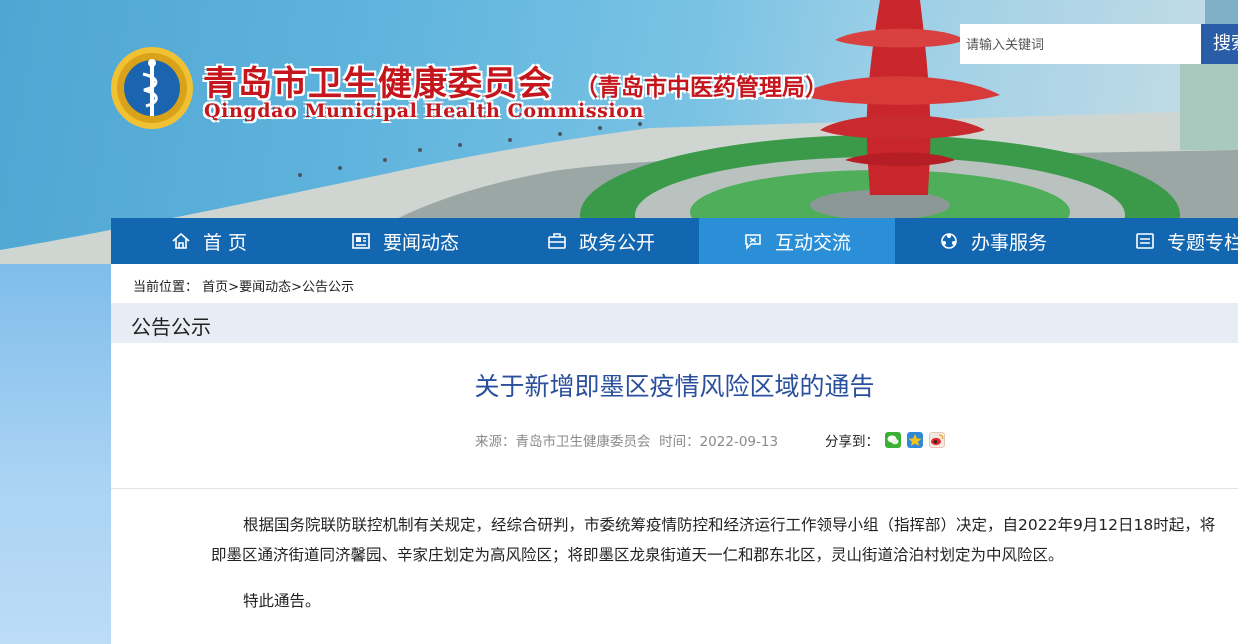 This screenshot has height=644, width=1238. Describe the element at coordinates (893, 440) in the screenshot. I see `wechat-icon` at that location.